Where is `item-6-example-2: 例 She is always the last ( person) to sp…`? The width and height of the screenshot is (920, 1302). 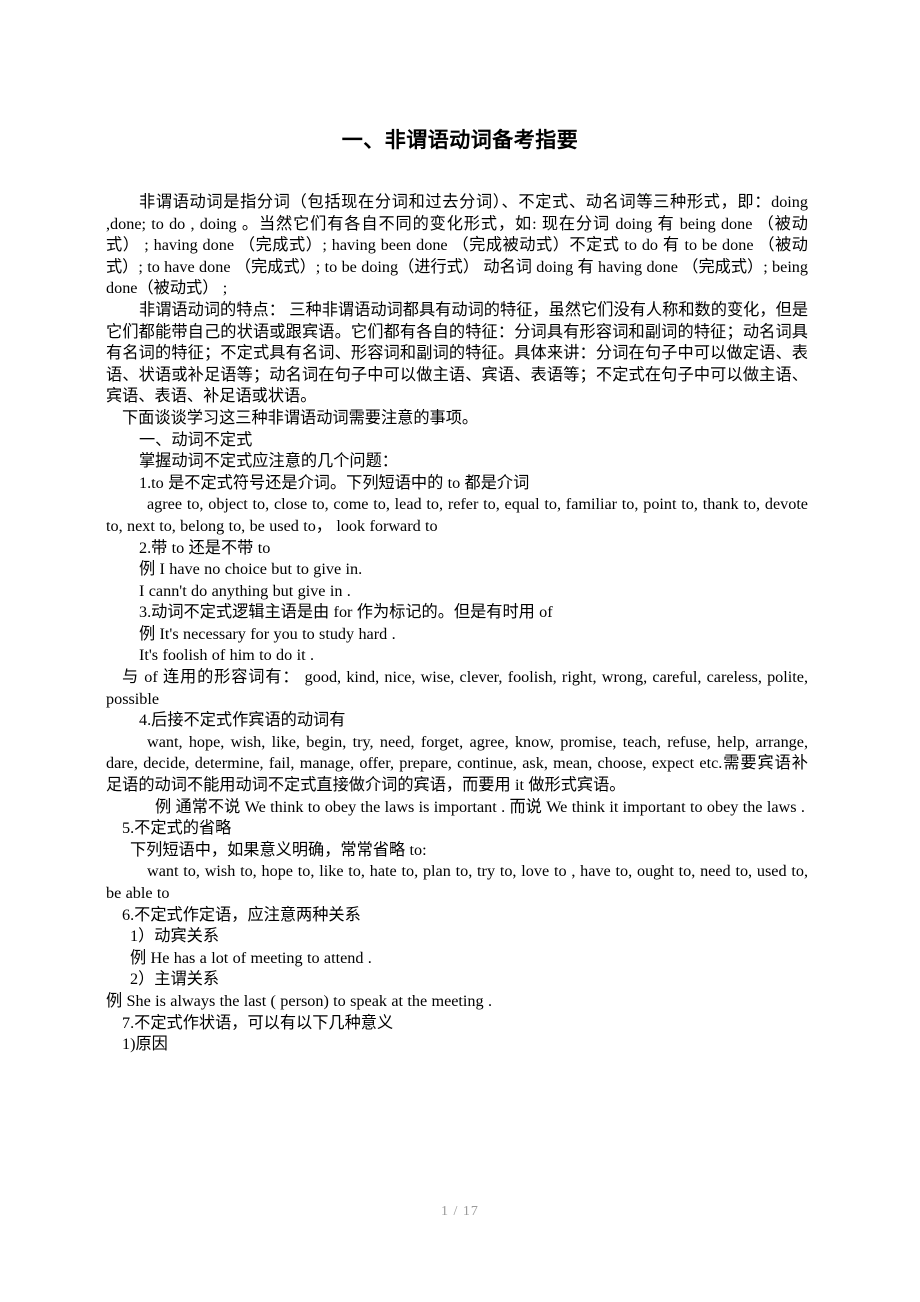 item-6-example-2: 例 She is always the last ( person) to sp… is located at coordinates (299, 1000).